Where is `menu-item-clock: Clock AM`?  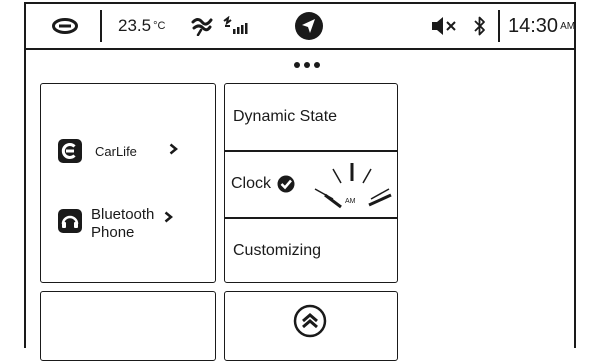 menu-item-clock: Clock AM is located at coordinates (311, 184).